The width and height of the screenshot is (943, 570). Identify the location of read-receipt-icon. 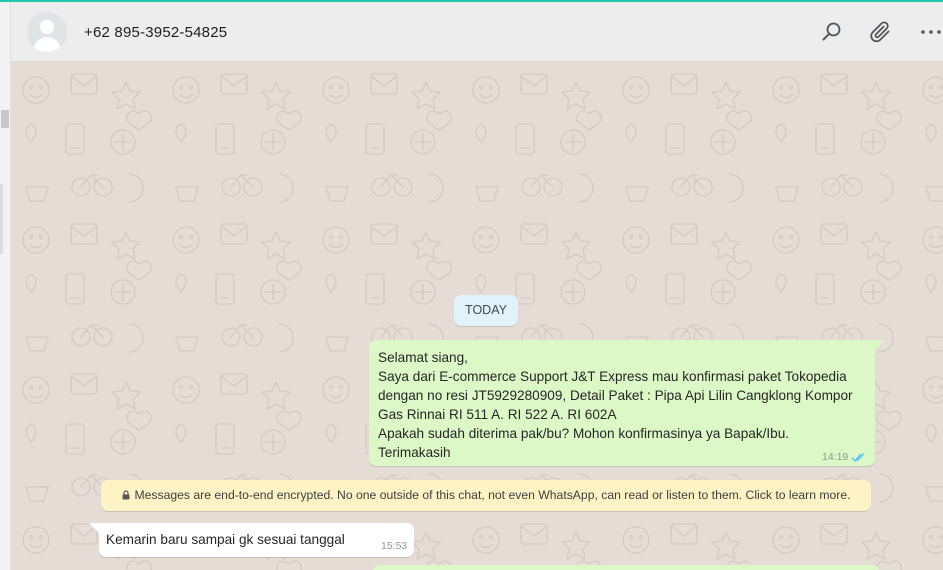
(858, 458).